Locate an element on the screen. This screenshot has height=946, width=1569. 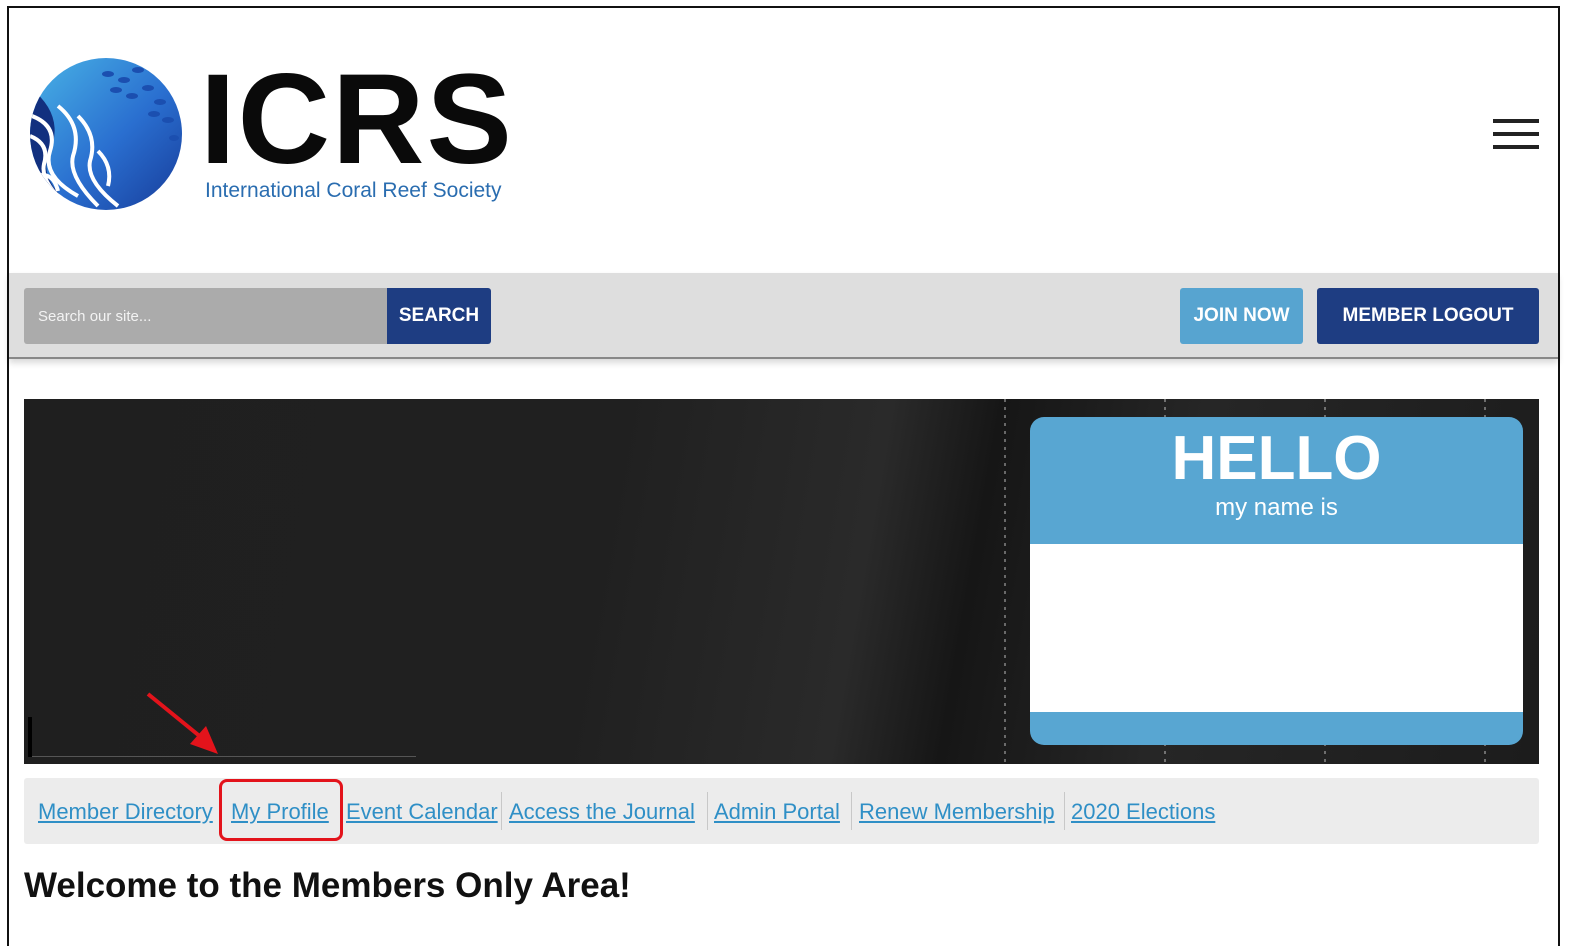
my-name-is-text: my name is is located at coordinates (1276, 507).